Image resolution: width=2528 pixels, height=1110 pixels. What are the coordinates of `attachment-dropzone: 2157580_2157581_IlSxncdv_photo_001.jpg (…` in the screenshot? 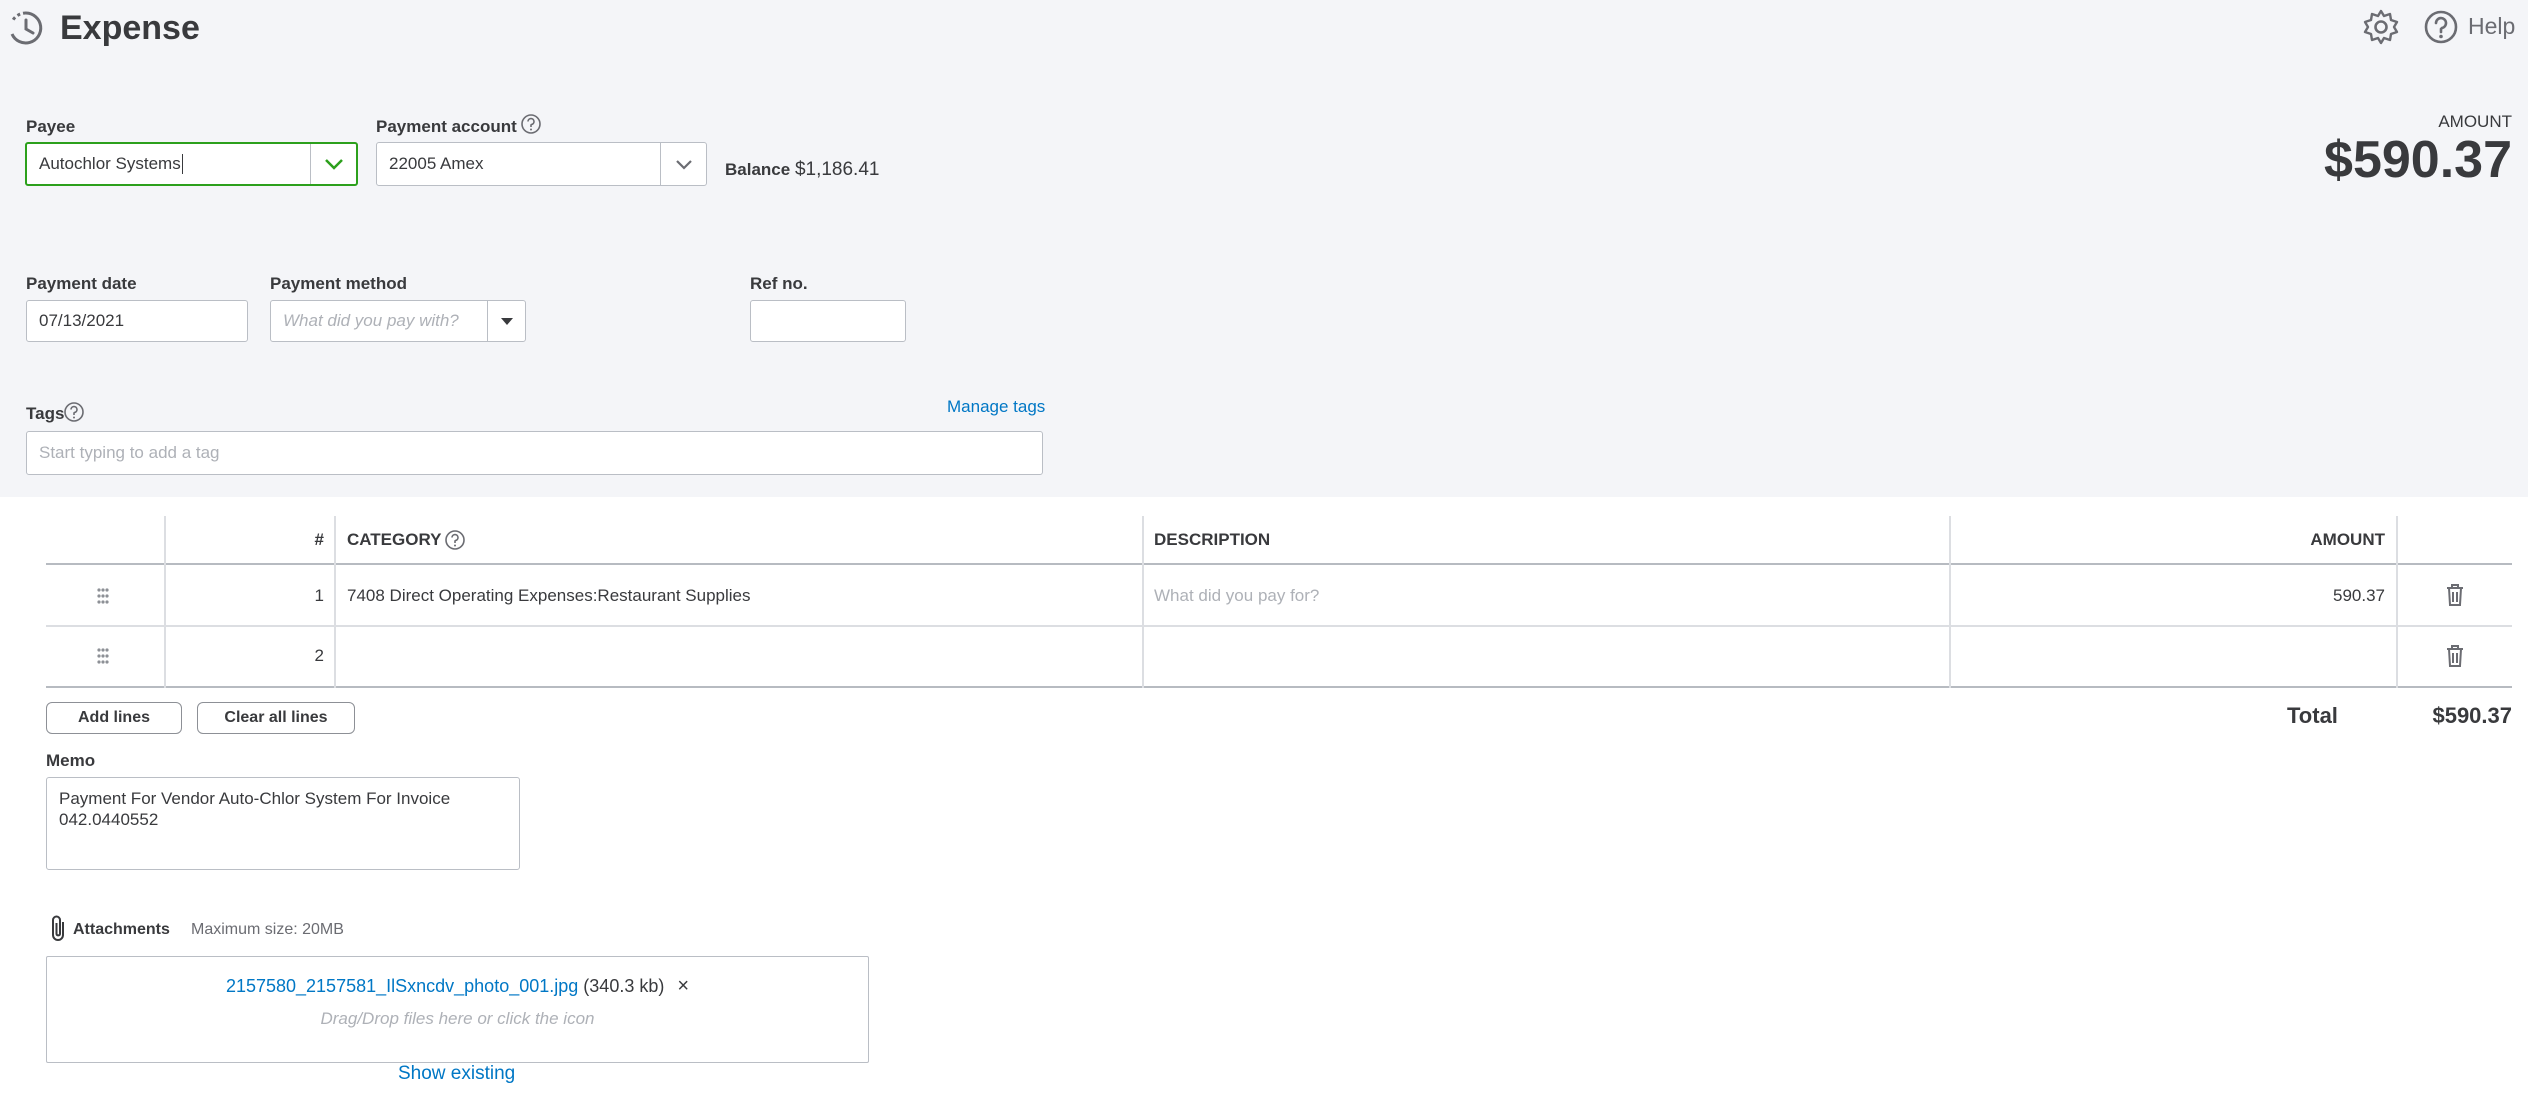 It's located at (457, 1009).